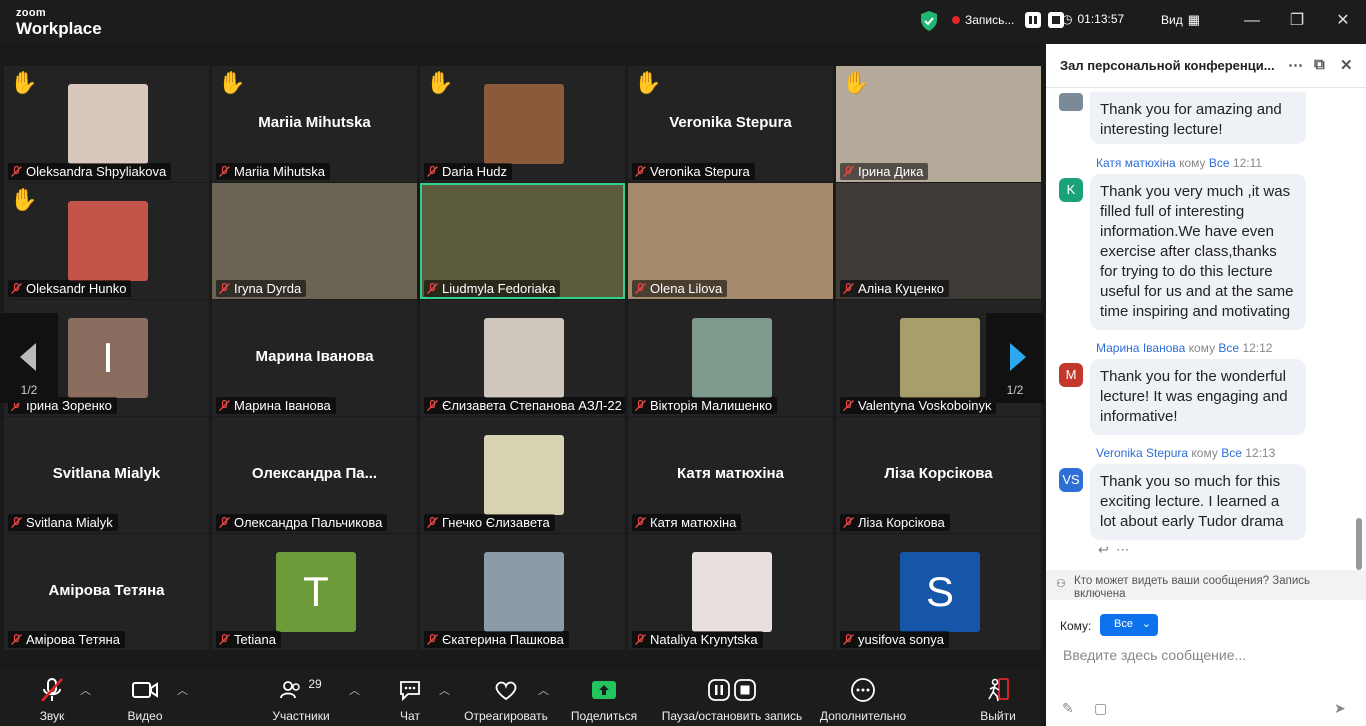  Describe the element at coordinates (1359, 544) in the screenshot. I see `chat-scrollbar` at that location.